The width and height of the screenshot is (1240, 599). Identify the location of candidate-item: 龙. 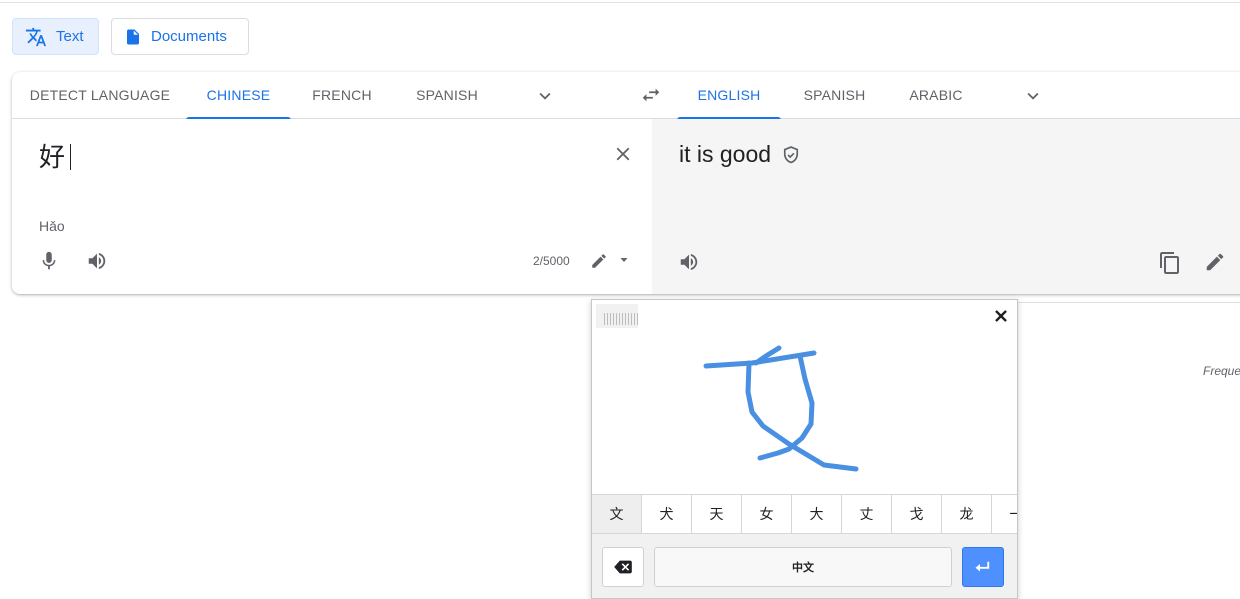
(967, 514).